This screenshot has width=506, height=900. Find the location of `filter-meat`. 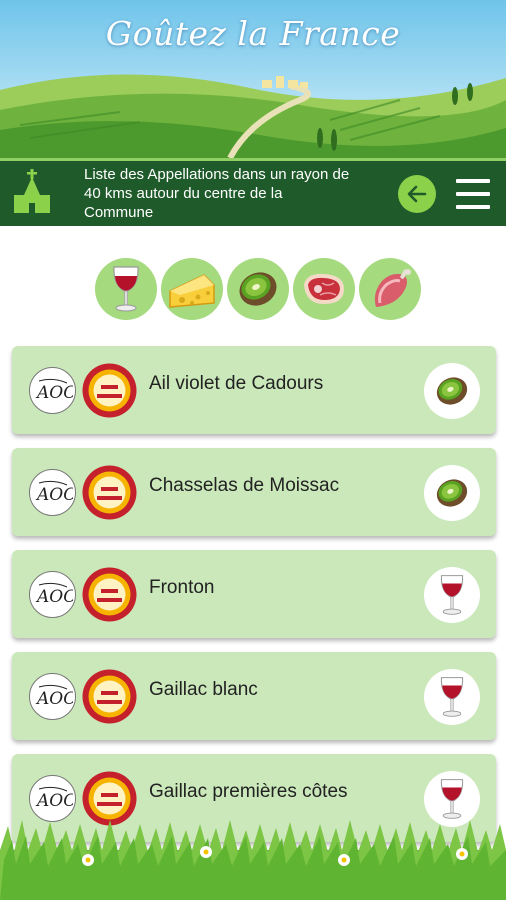

filter-meat is located at coordinates (324, 289).